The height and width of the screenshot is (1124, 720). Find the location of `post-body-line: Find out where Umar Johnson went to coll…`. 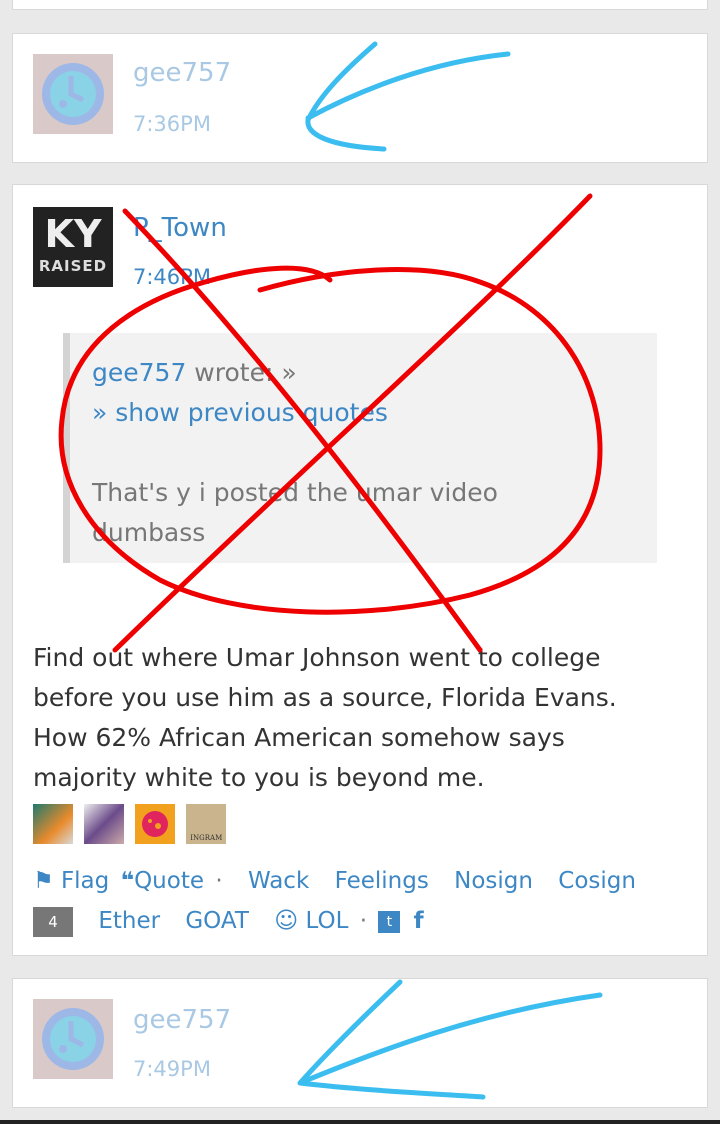

post-body-line: Find out where Umar Johnson went to coll… is located at coordinates (317, 657).